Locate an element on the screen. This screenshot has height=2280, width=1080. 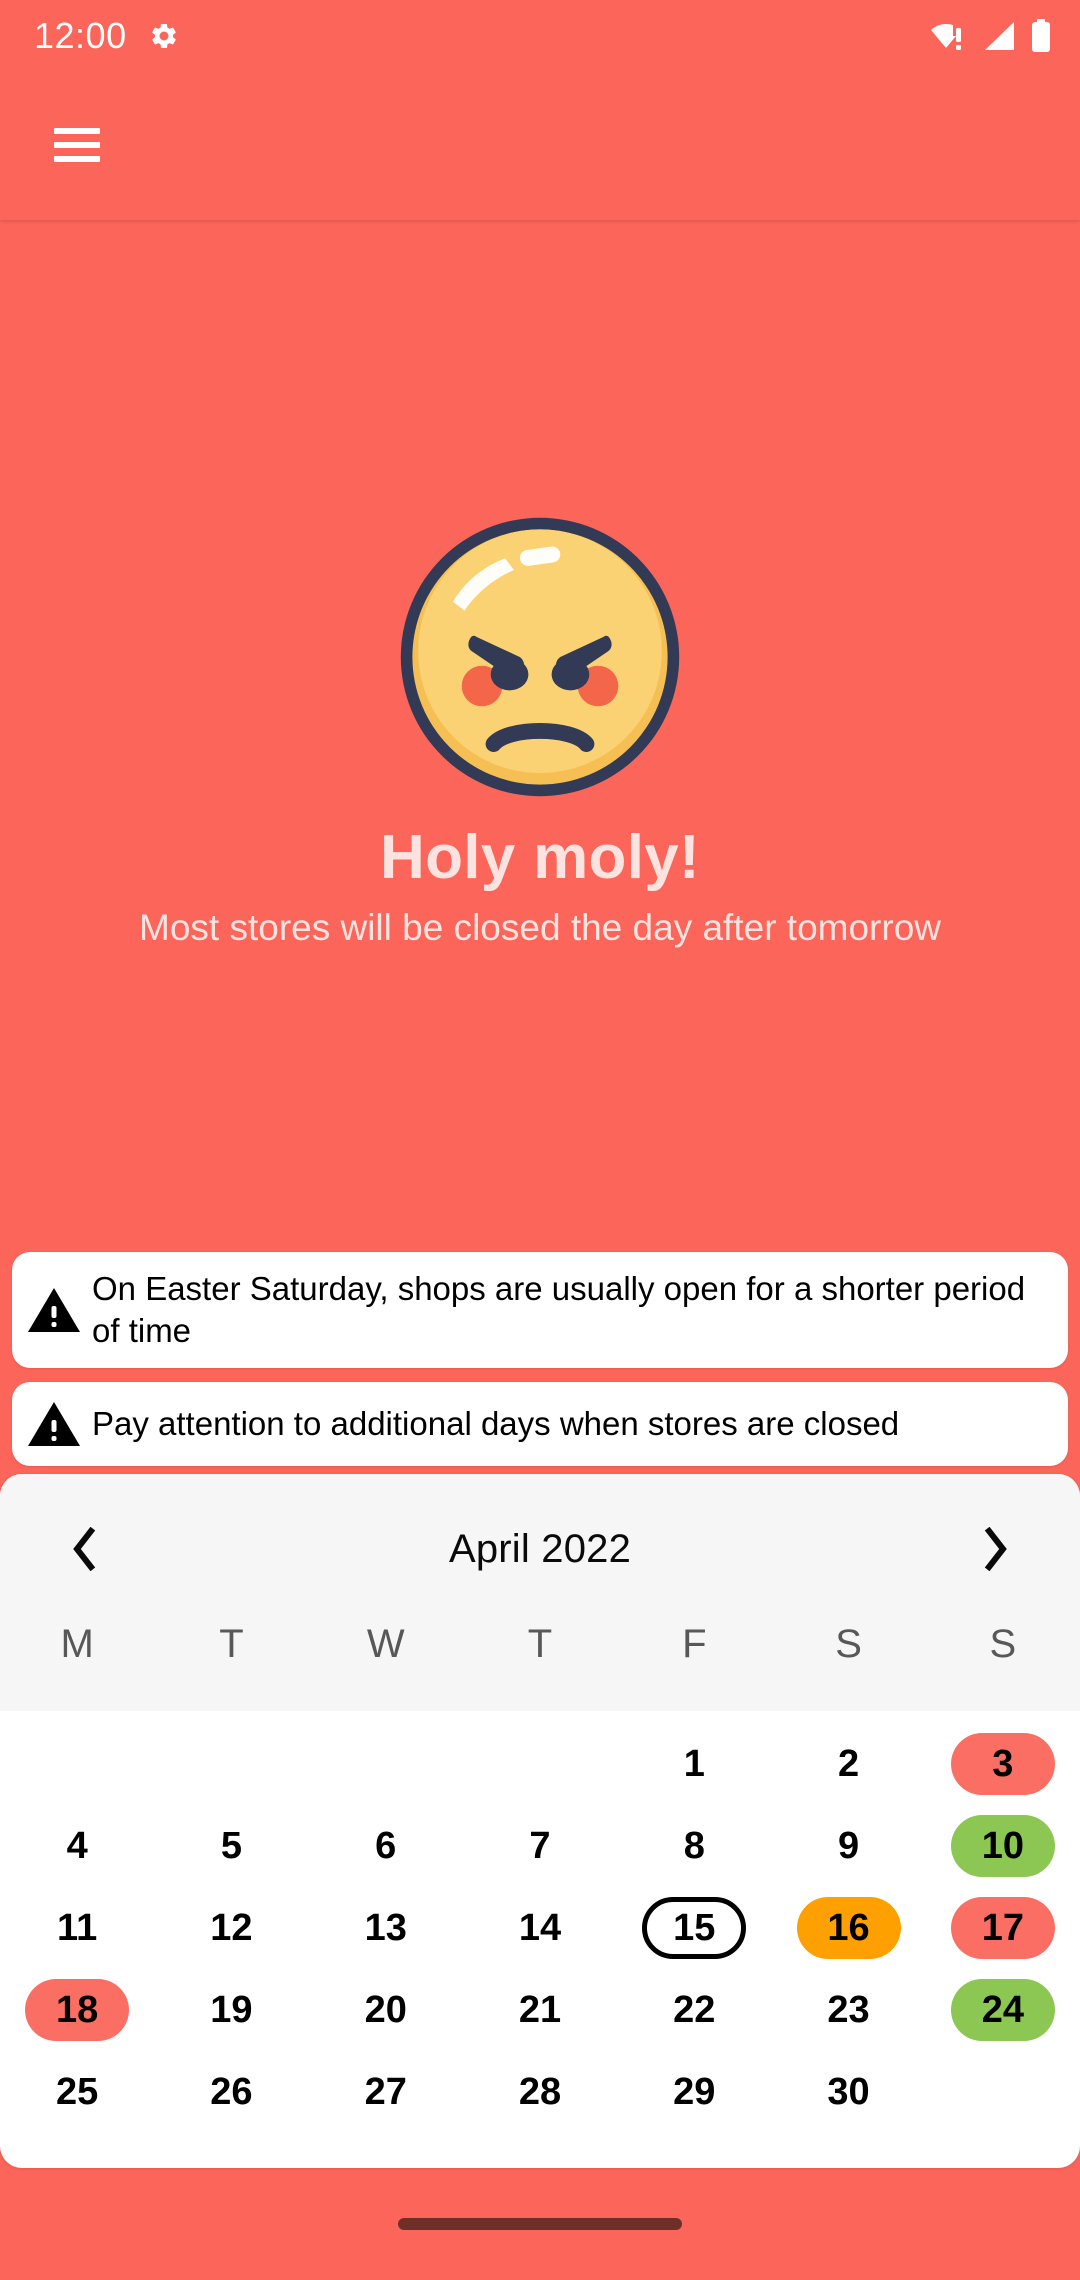
calendar-cell: 20 is located at coordinates (386, 2010).